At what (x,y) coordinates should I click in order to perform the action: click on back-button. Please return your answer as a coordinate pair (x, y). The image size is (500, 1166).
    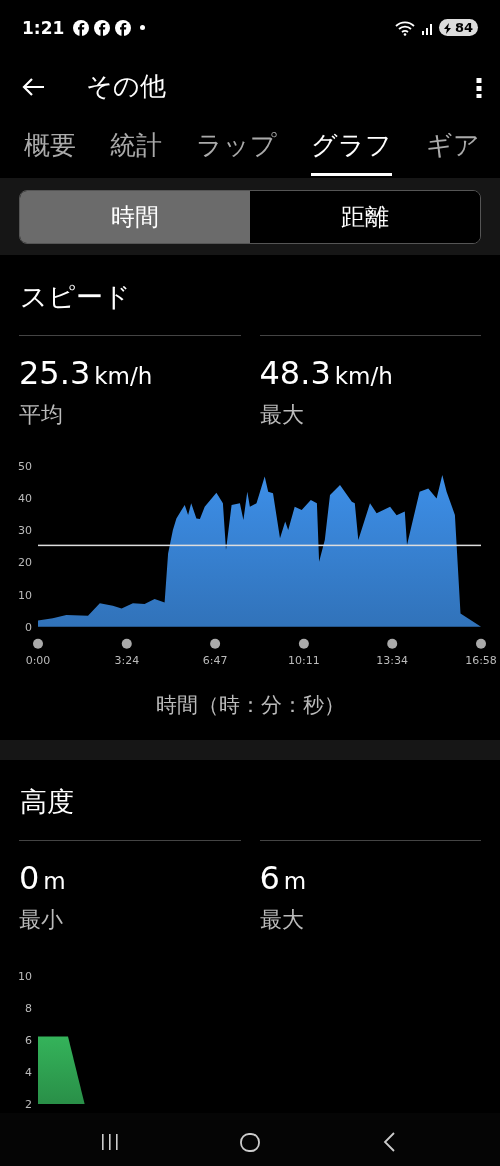
    Looking at the image, I should click on (34, 86).